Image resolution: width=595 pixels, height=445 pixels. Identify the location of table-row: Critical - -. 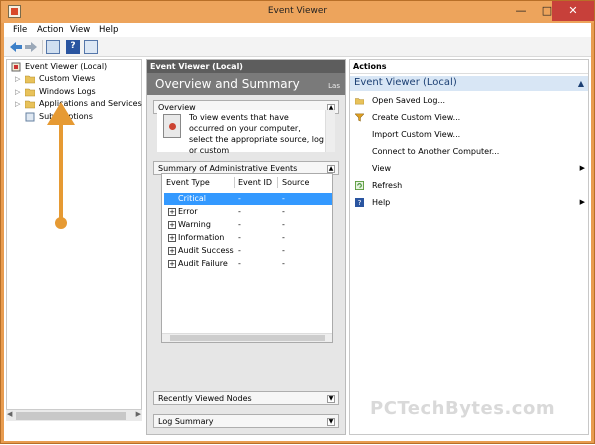
(248, 199).